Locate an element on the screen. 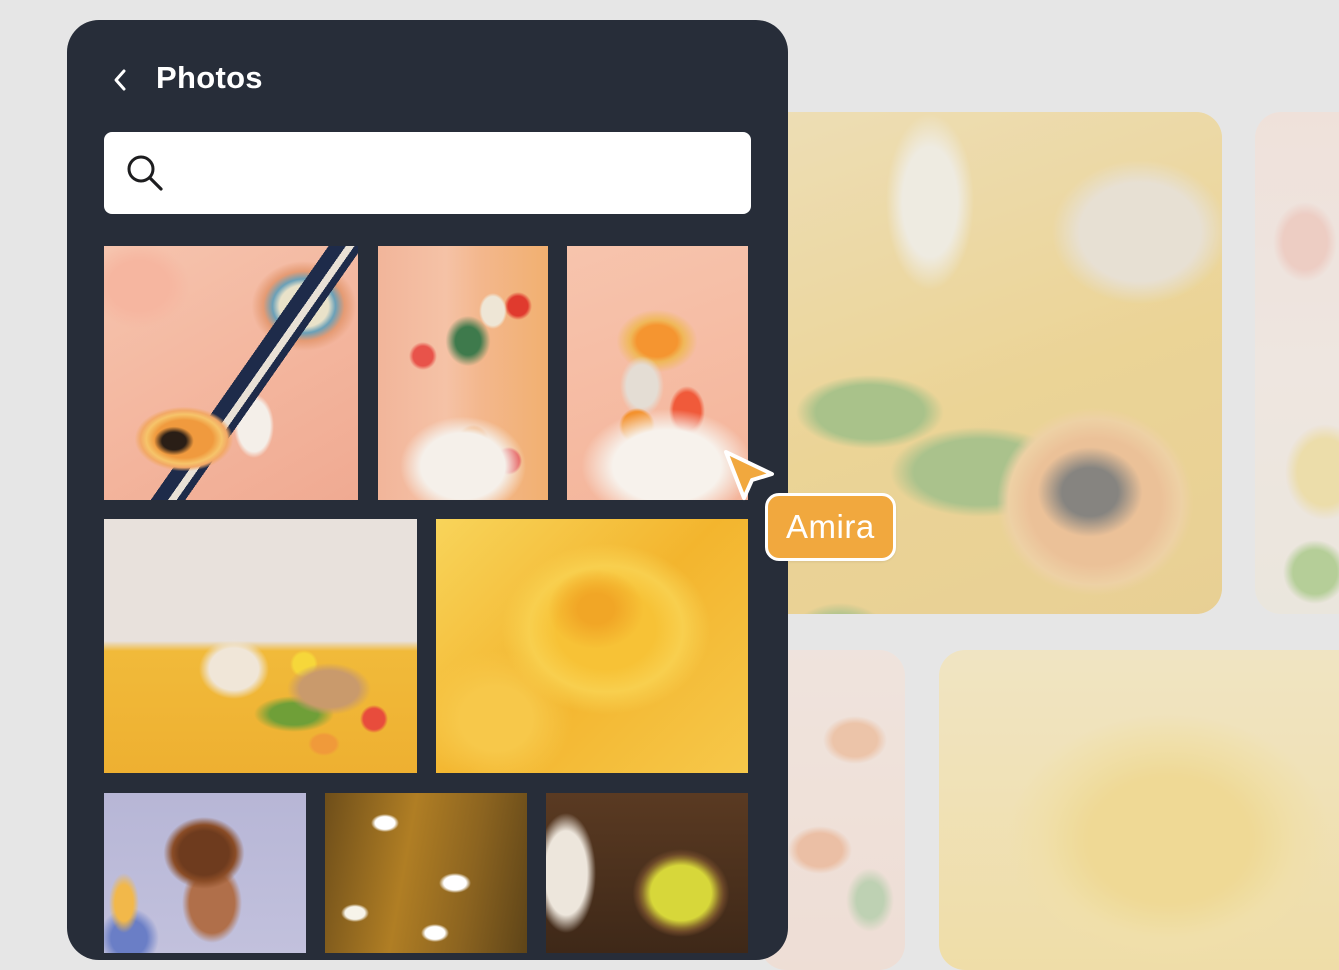 The height and width of the screenshot is (970, 1339). chevron-left-icon is located at coordinates (120, 80).